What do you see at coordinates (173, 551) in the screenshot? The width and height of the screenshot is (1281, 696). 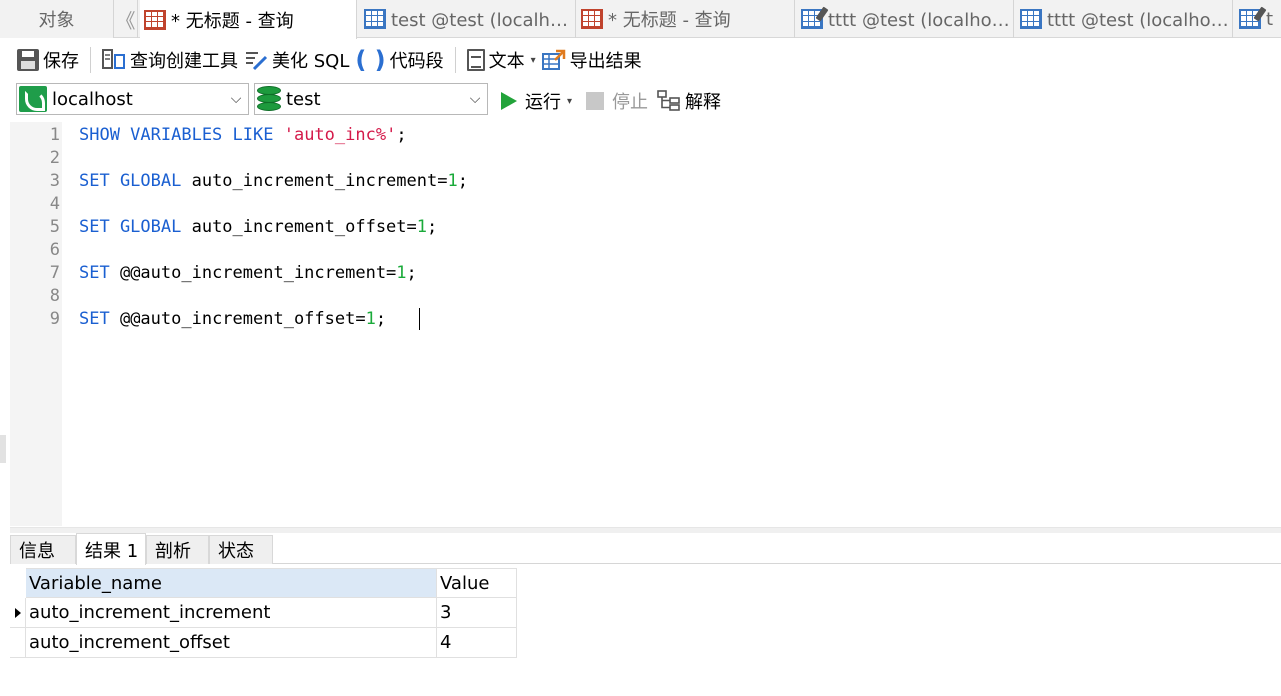 I see `tab-profile-label: 剖析` at bounding box center [173, 551].